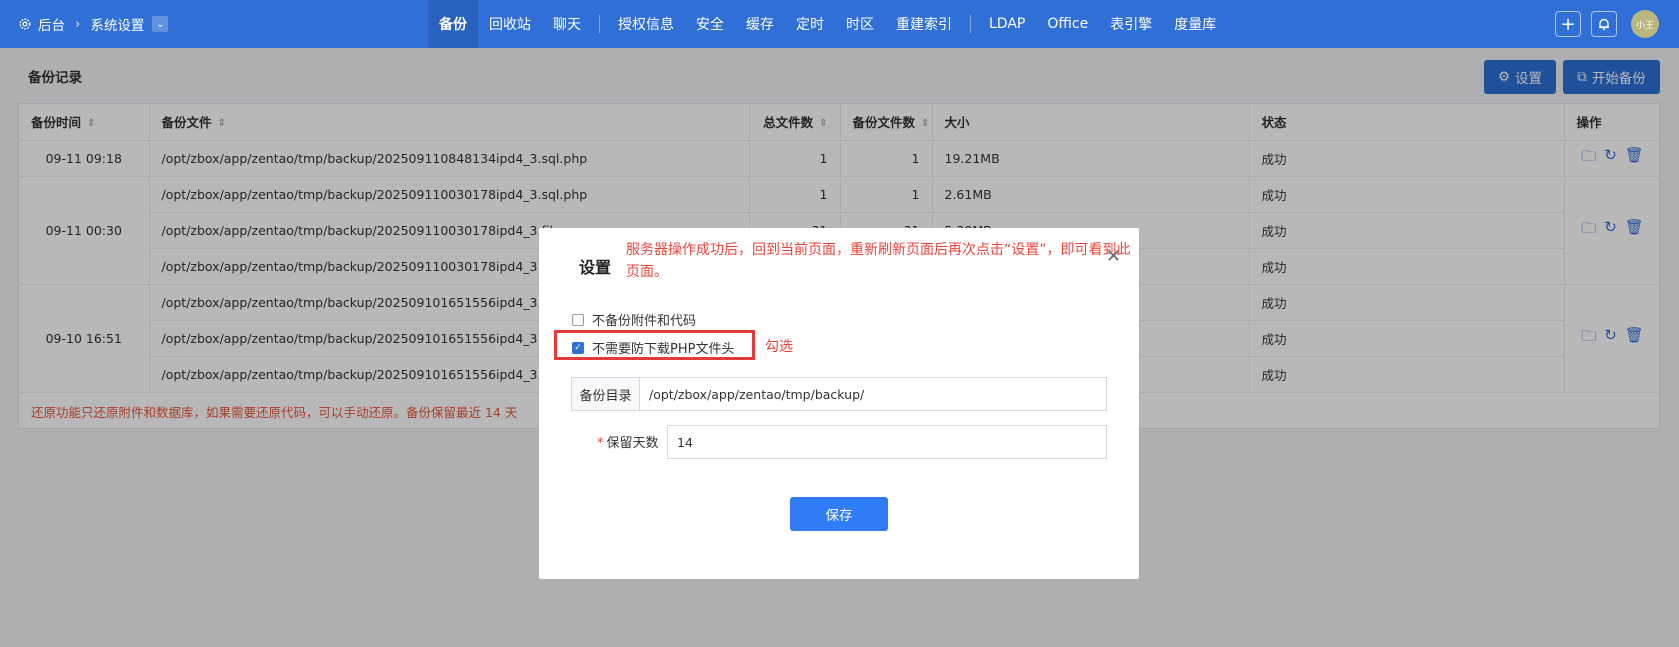 The height and width of the screenshot is (647, 1679). Describe the element at coordinates (117, 24) in the screenshot. I see `breadcrumb-current: 系统设置` at that location.